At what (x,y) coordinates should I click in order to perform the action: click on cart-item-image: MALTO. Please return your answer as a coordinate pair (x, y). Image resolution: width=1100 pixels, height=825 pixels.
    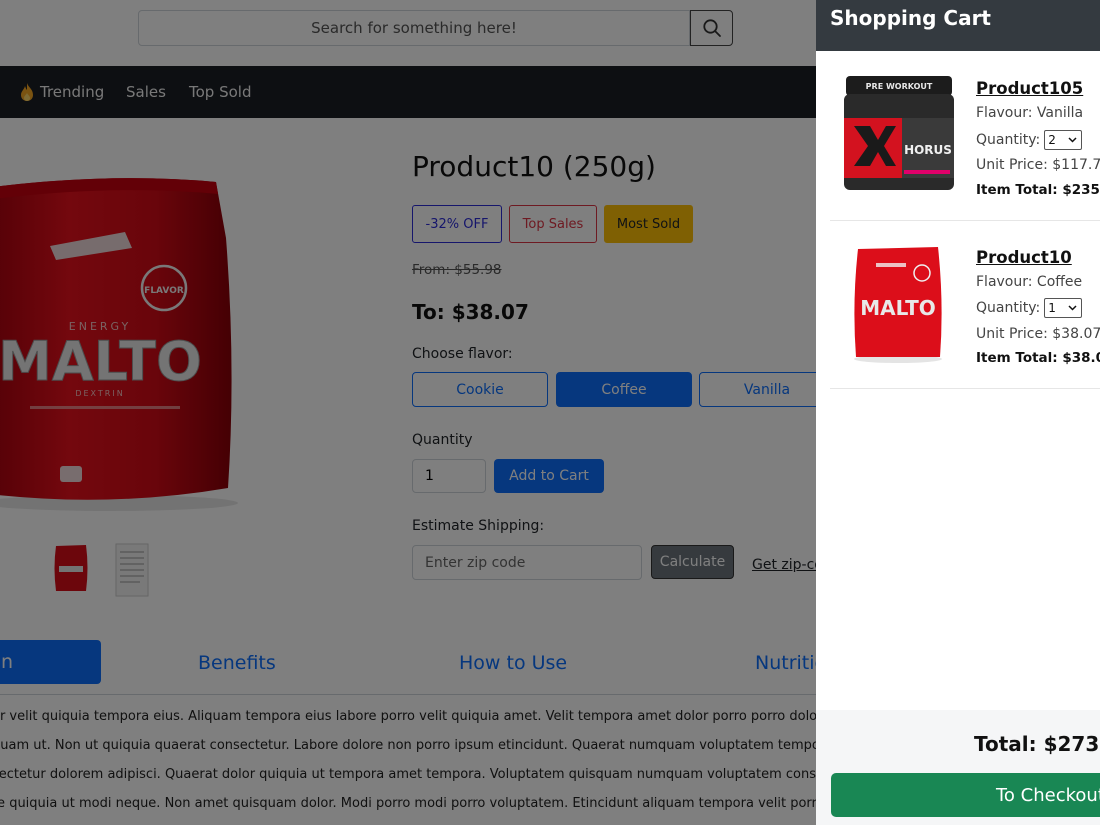
    Looking at the image, I should click on (899, 304).